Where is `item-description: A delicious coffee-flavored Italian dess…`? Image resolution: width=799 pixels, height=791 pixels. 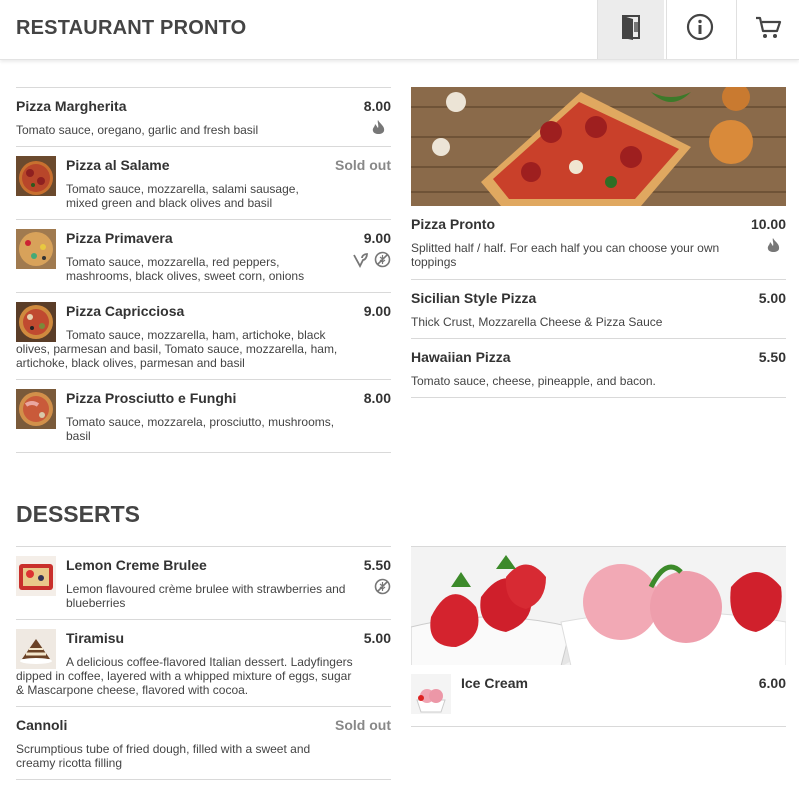
item-description: A delicious coffee-flavored Italian dess… is located at coordinates (184, 676).